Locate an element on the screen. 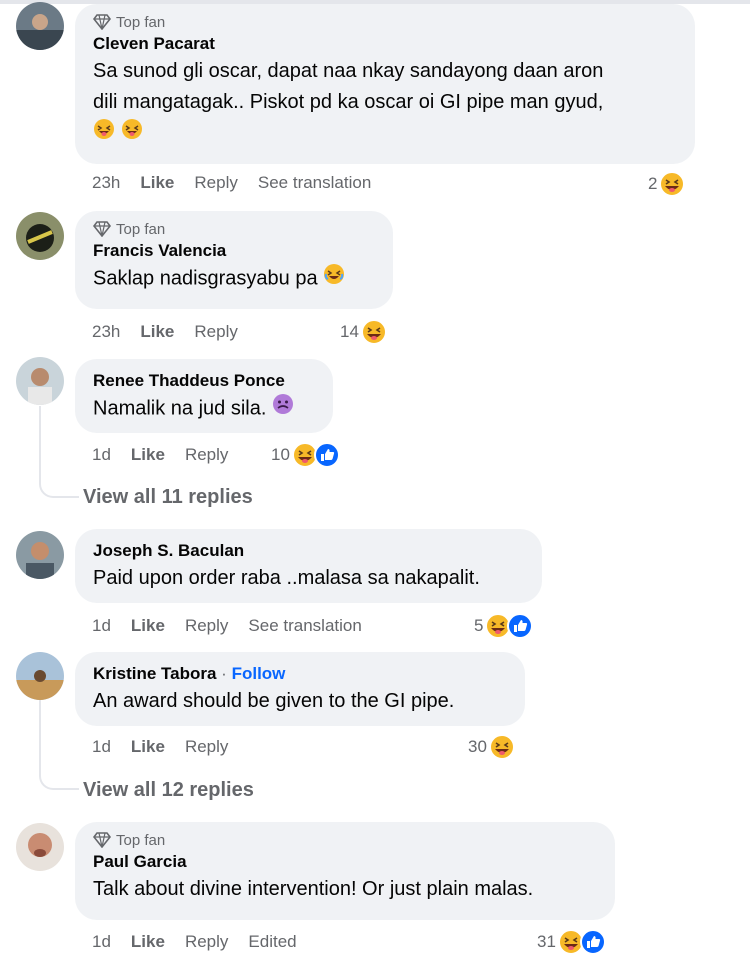 This screenshot has width=750, height=958. reaction-summary: 30 is located at coordinates (491, 747).